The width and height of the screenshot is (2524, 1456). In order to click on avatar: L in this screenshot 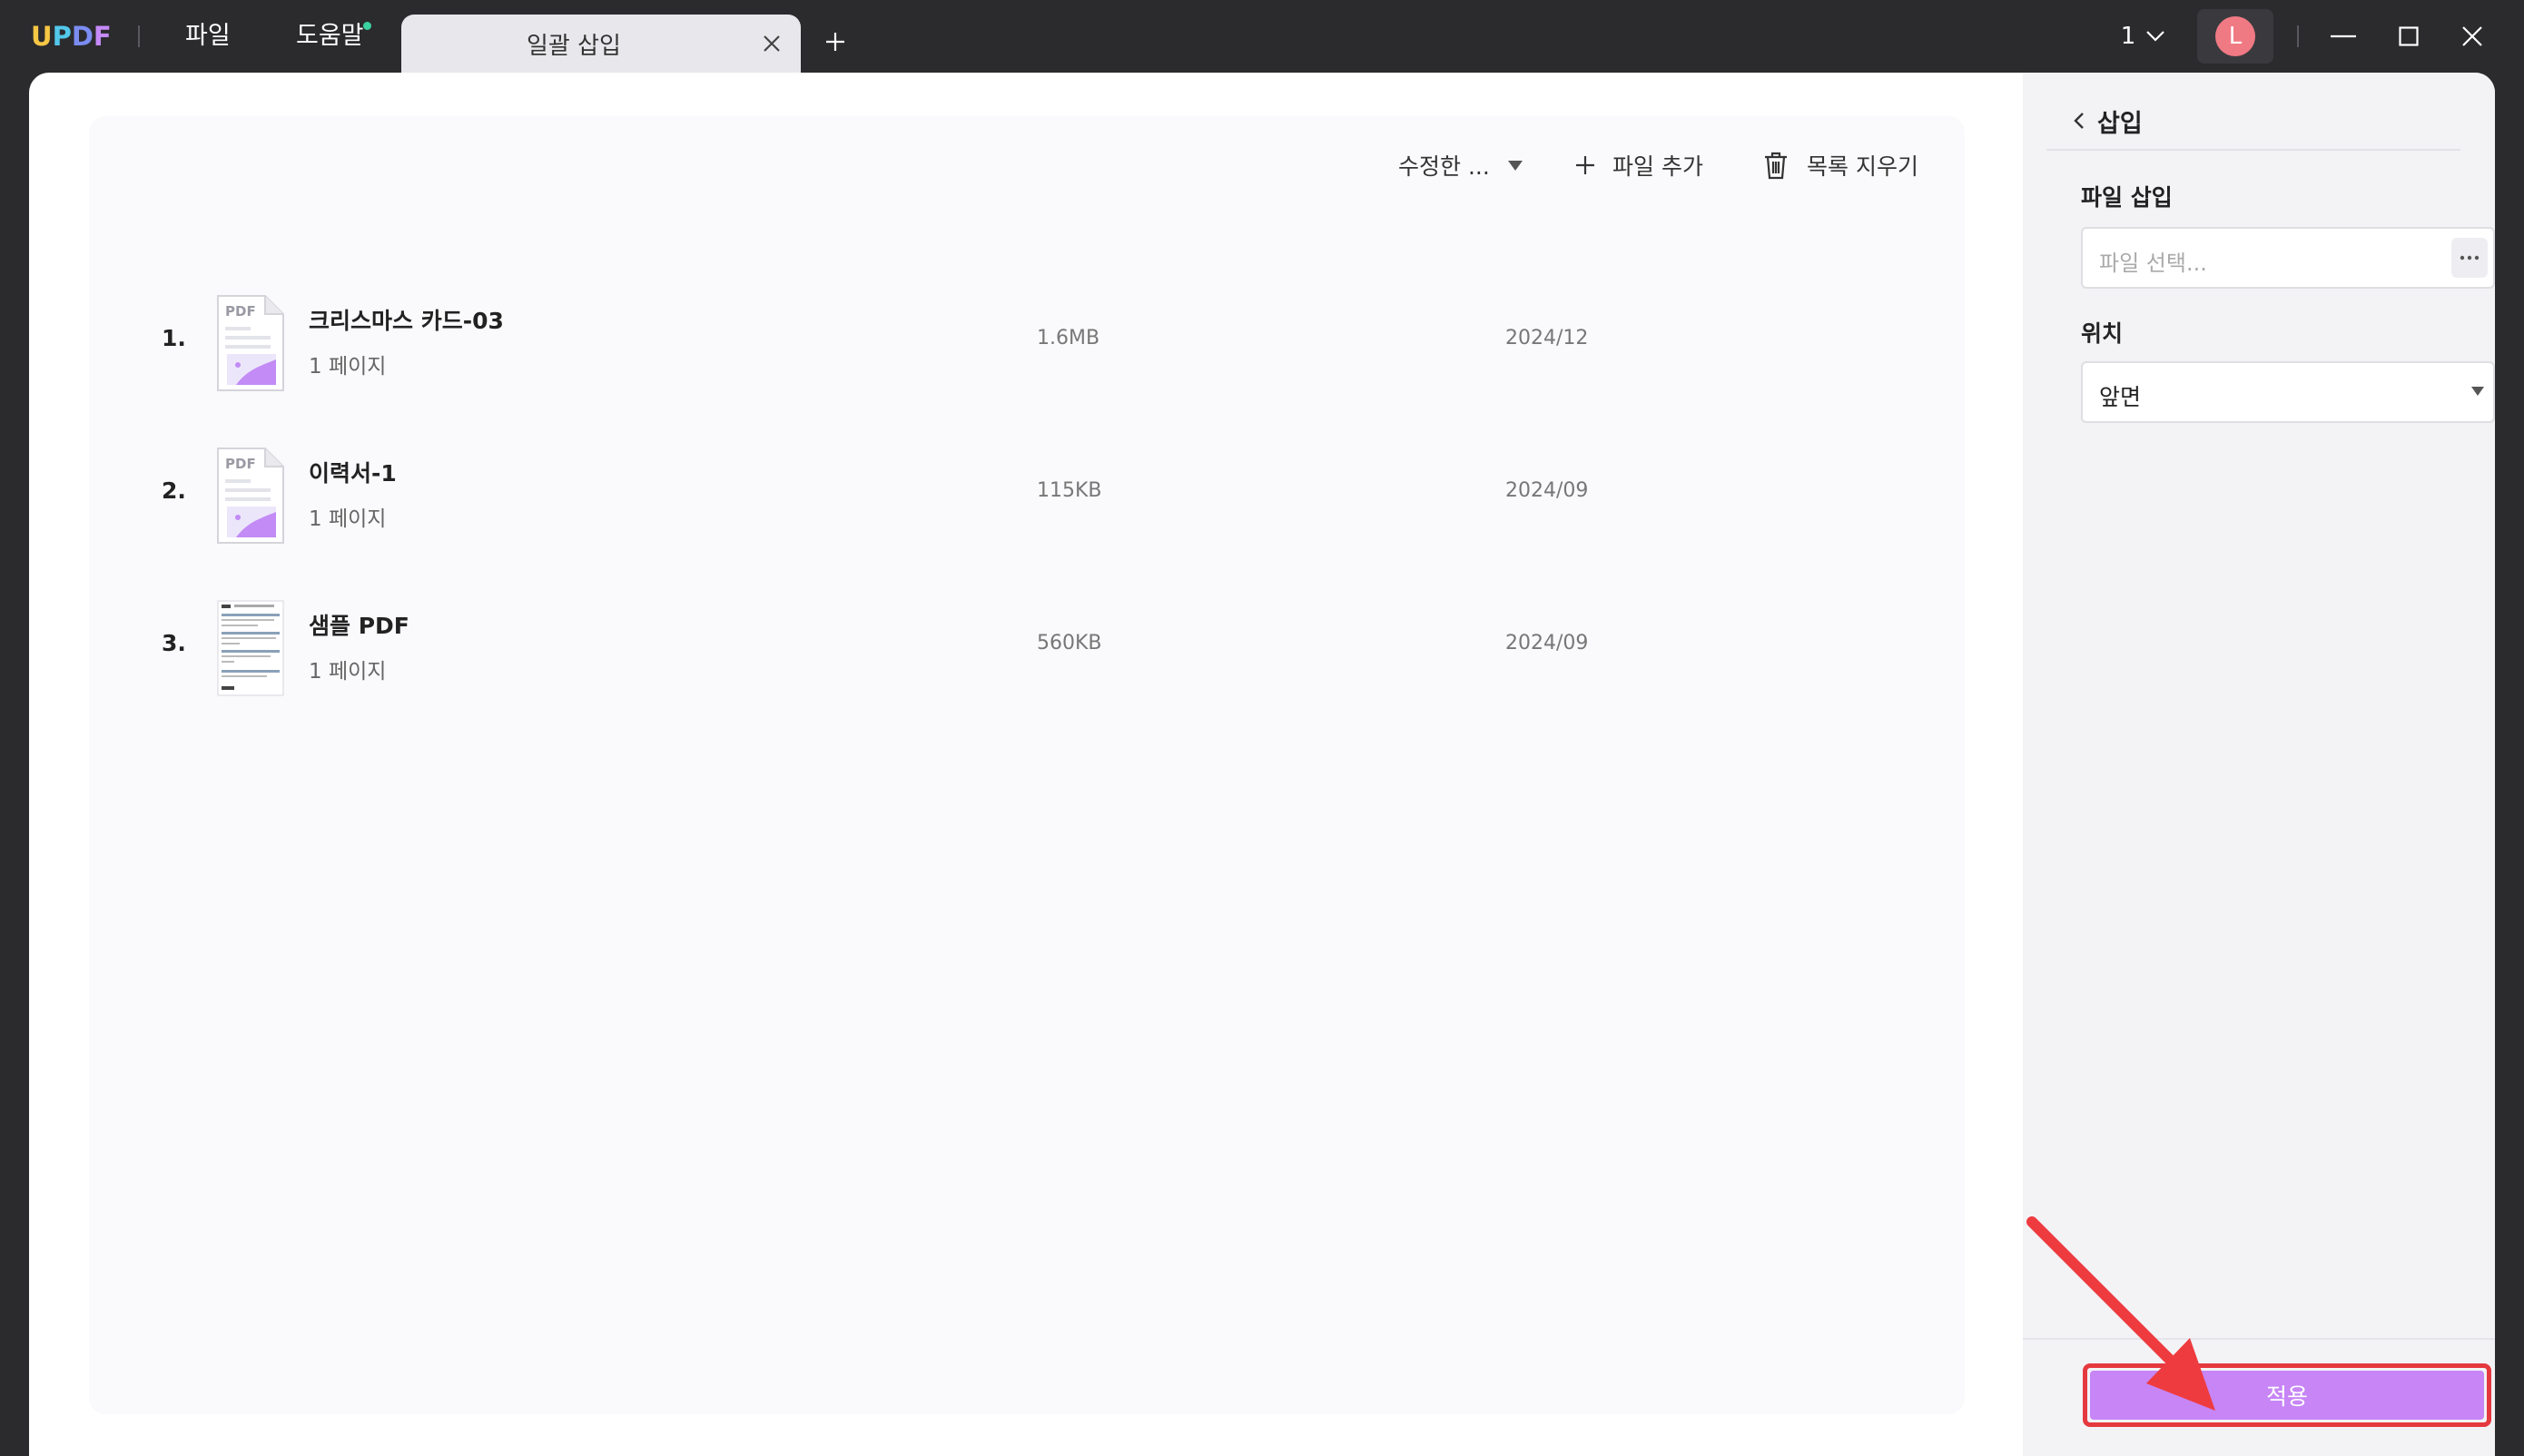, I will do `click(2235, 36)`.